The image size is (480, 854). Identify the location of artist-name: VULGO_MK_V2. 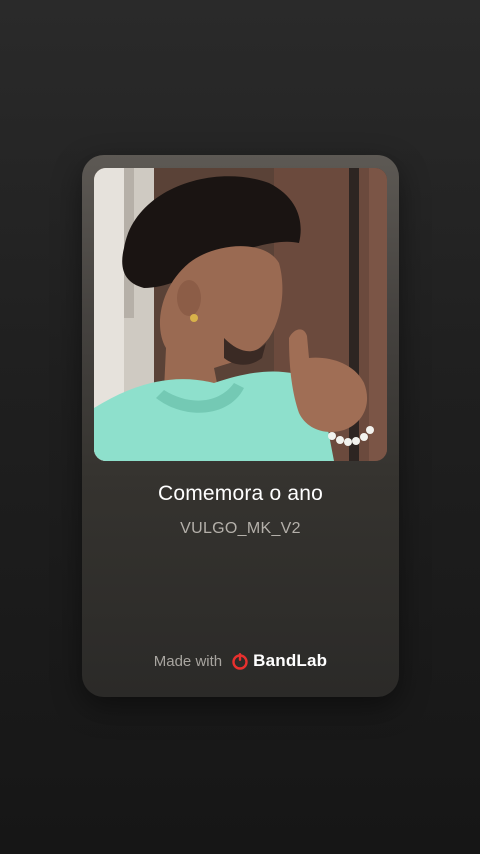
(240, 528).